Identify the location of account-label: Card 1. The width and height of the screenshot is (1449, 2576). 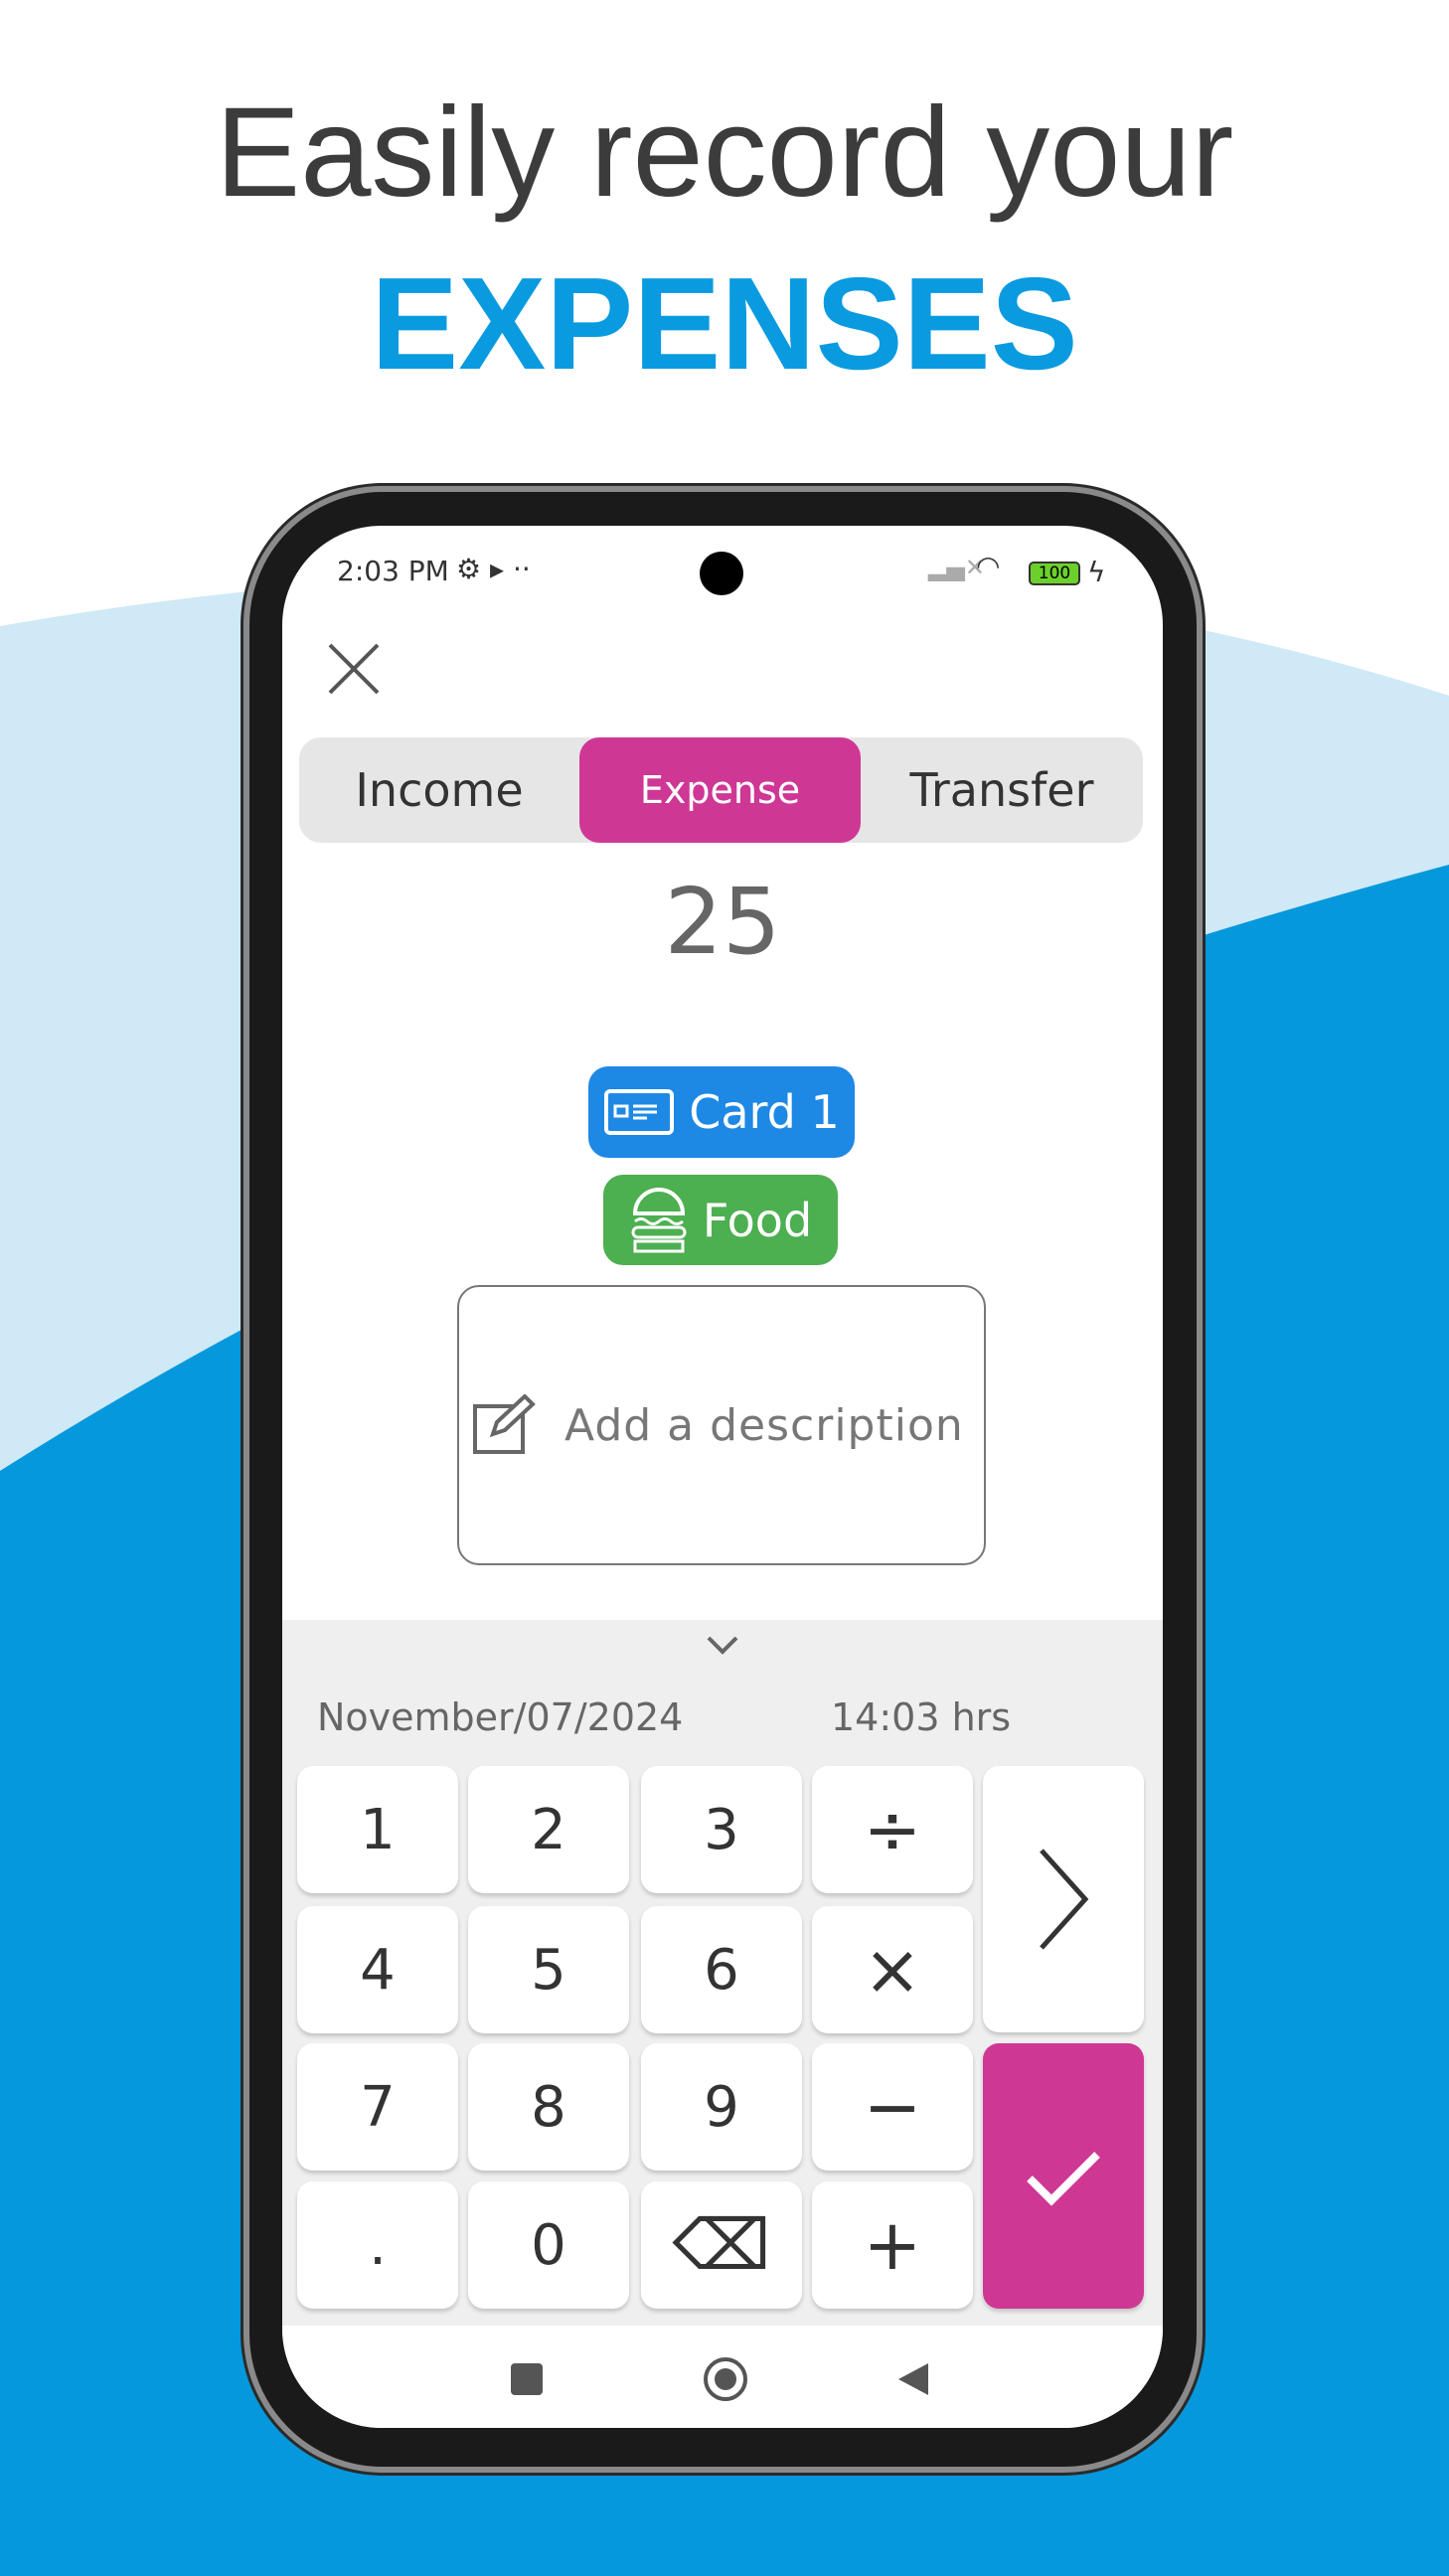
(764, 1112).